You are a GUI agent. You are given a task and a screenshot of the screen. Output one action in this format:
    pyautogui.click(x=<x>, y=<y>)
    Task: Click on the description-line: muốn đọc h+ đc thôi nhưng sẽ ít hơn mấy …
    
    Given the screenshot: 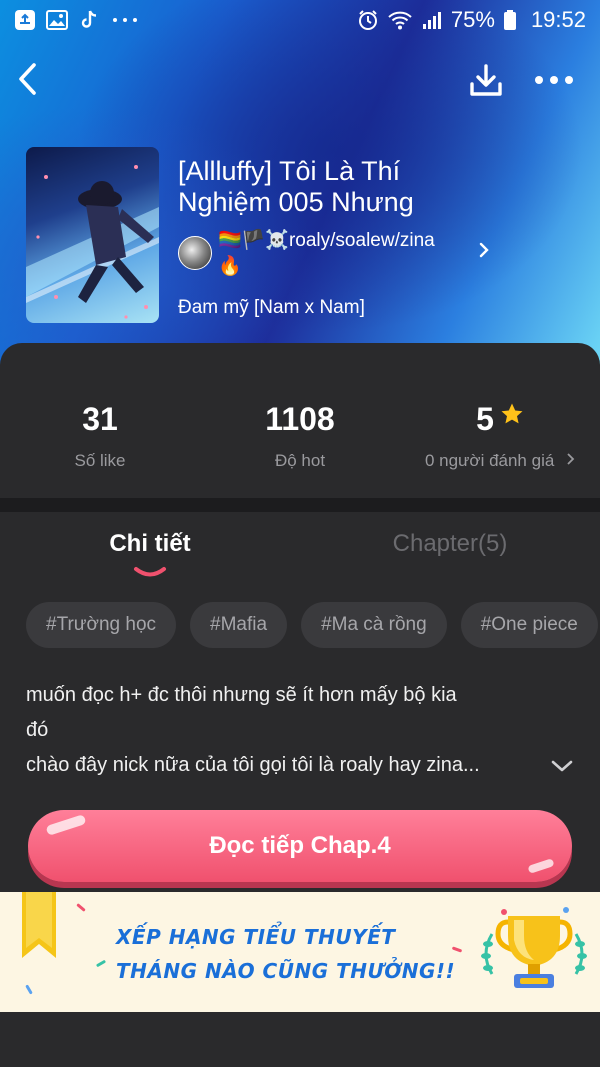 What is the action you would take?
    pyautogui.click(x=241, y=695)
    